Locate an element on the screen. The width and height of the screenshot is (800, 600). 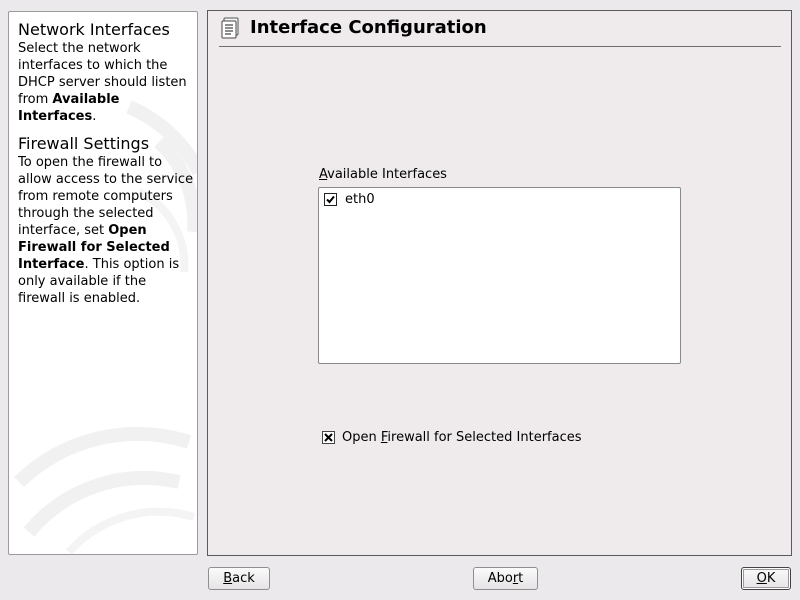
page-title: Interface Configuration is located at coordinates (368, 27).